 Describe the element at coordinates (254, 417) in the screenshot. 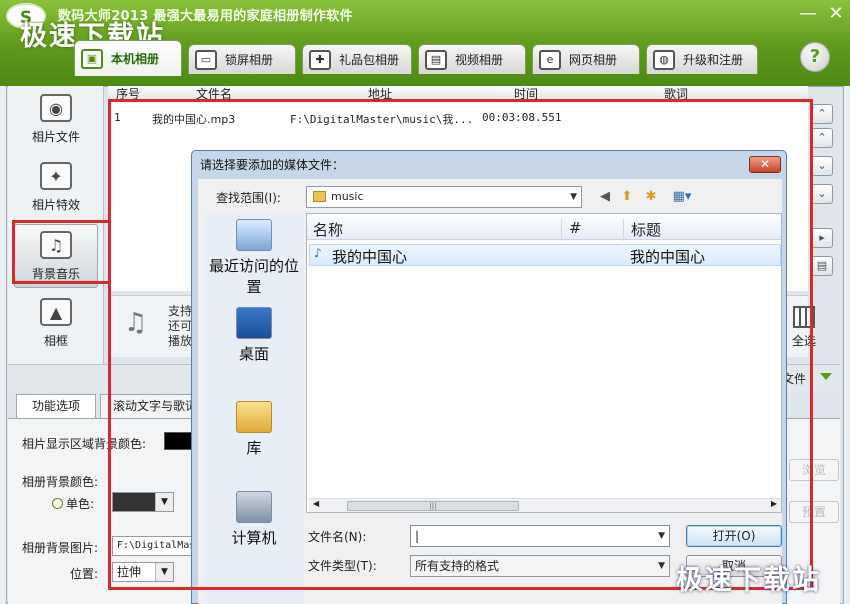

I see `library-icon` at that location.